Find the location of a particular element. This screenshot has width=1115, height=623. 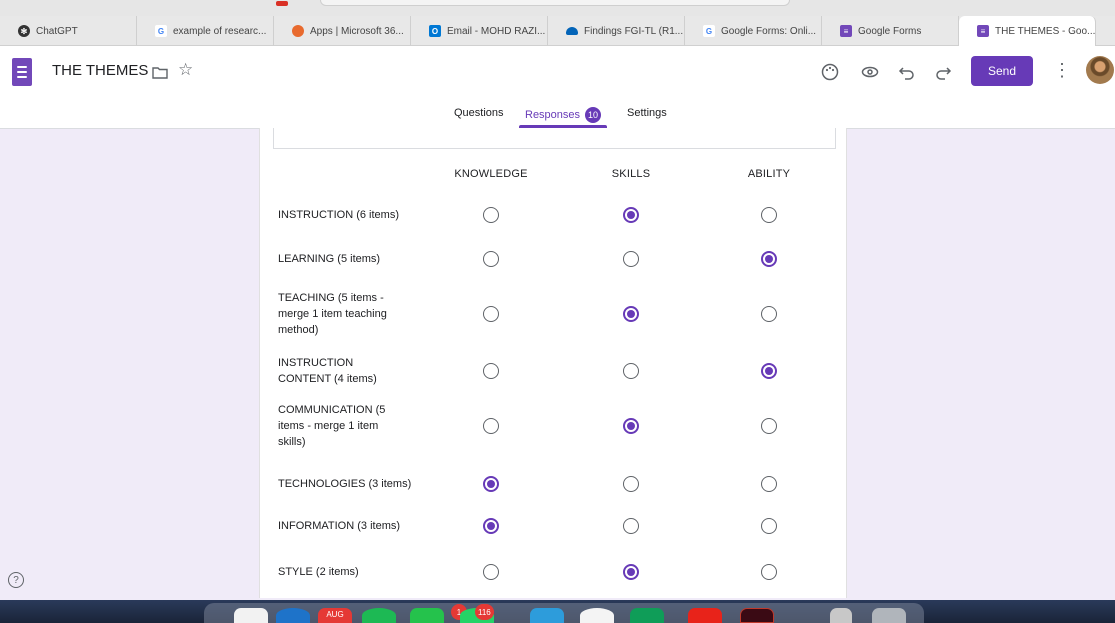

tab-responses-label: Responses is located at coordinates (553, 114).